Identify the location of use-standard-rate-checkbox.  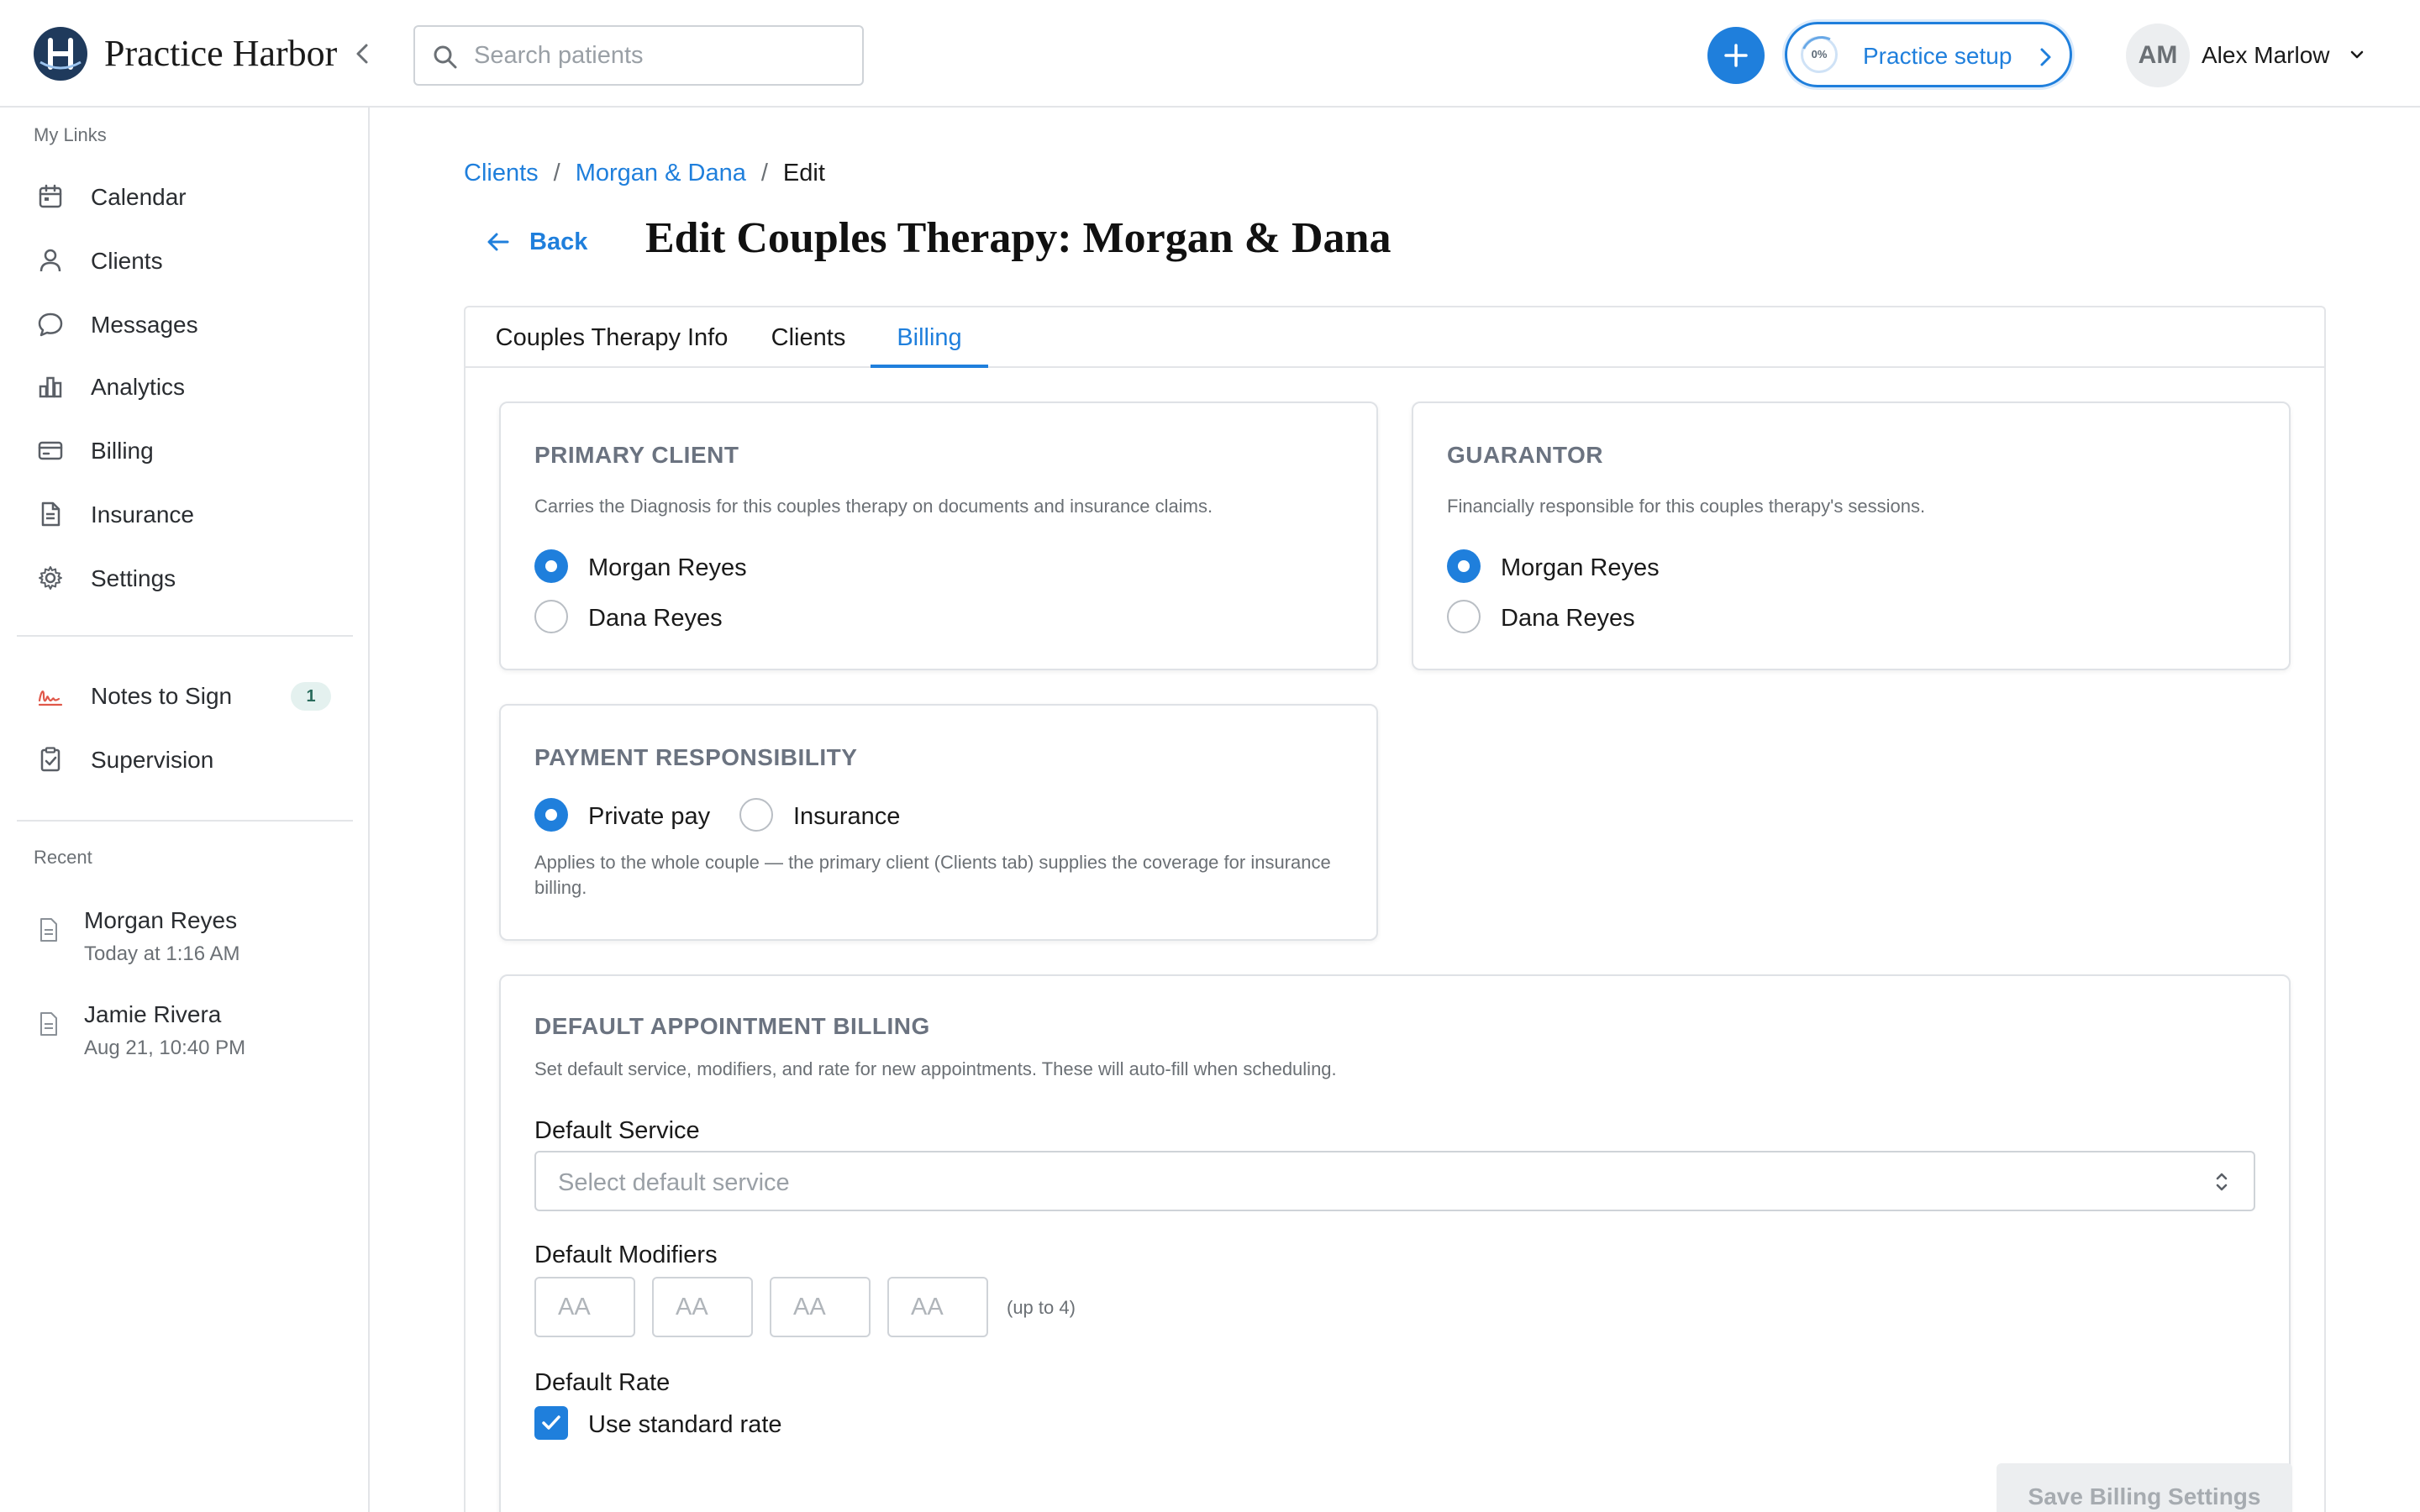
(551, 1423).